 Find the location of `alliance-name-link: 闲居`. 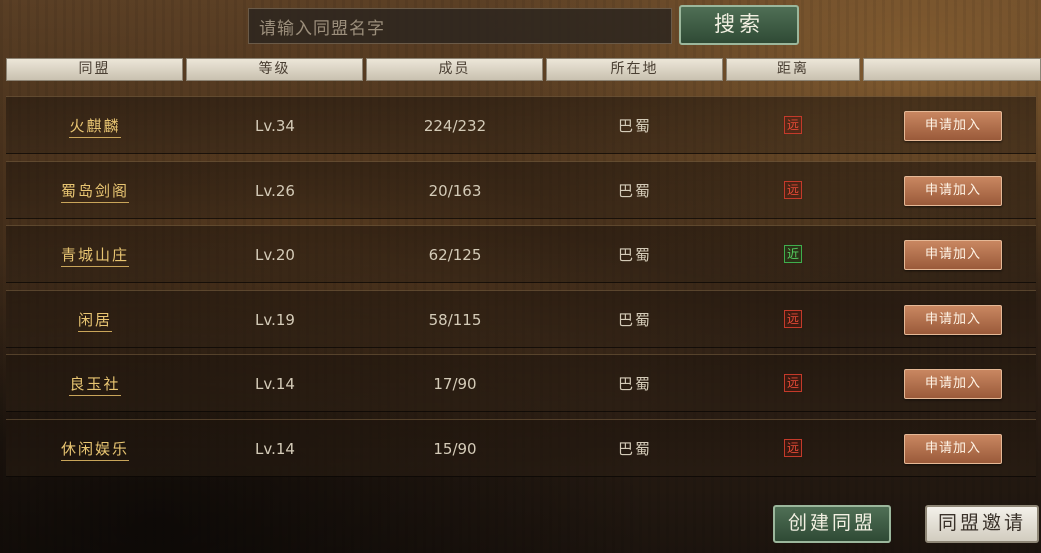

alliance-name-link: 闲居 is located at coordinates (94, 321).